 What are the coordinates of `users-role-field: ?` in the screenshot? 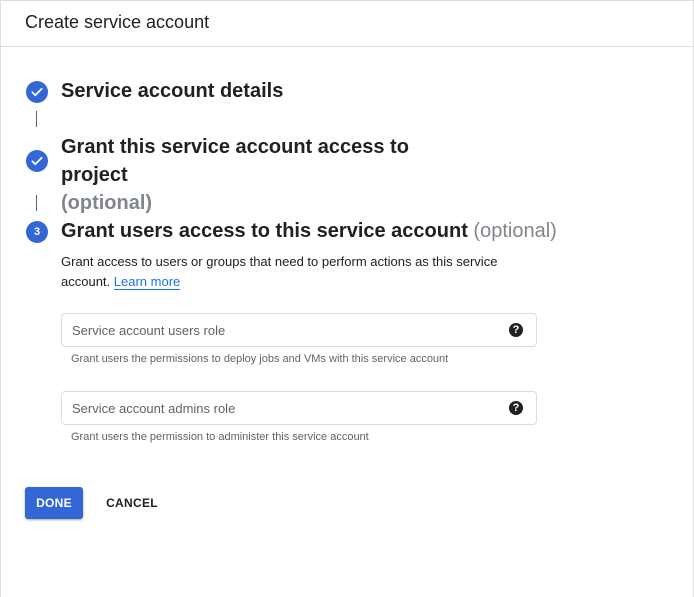 It's located at (299, 330).